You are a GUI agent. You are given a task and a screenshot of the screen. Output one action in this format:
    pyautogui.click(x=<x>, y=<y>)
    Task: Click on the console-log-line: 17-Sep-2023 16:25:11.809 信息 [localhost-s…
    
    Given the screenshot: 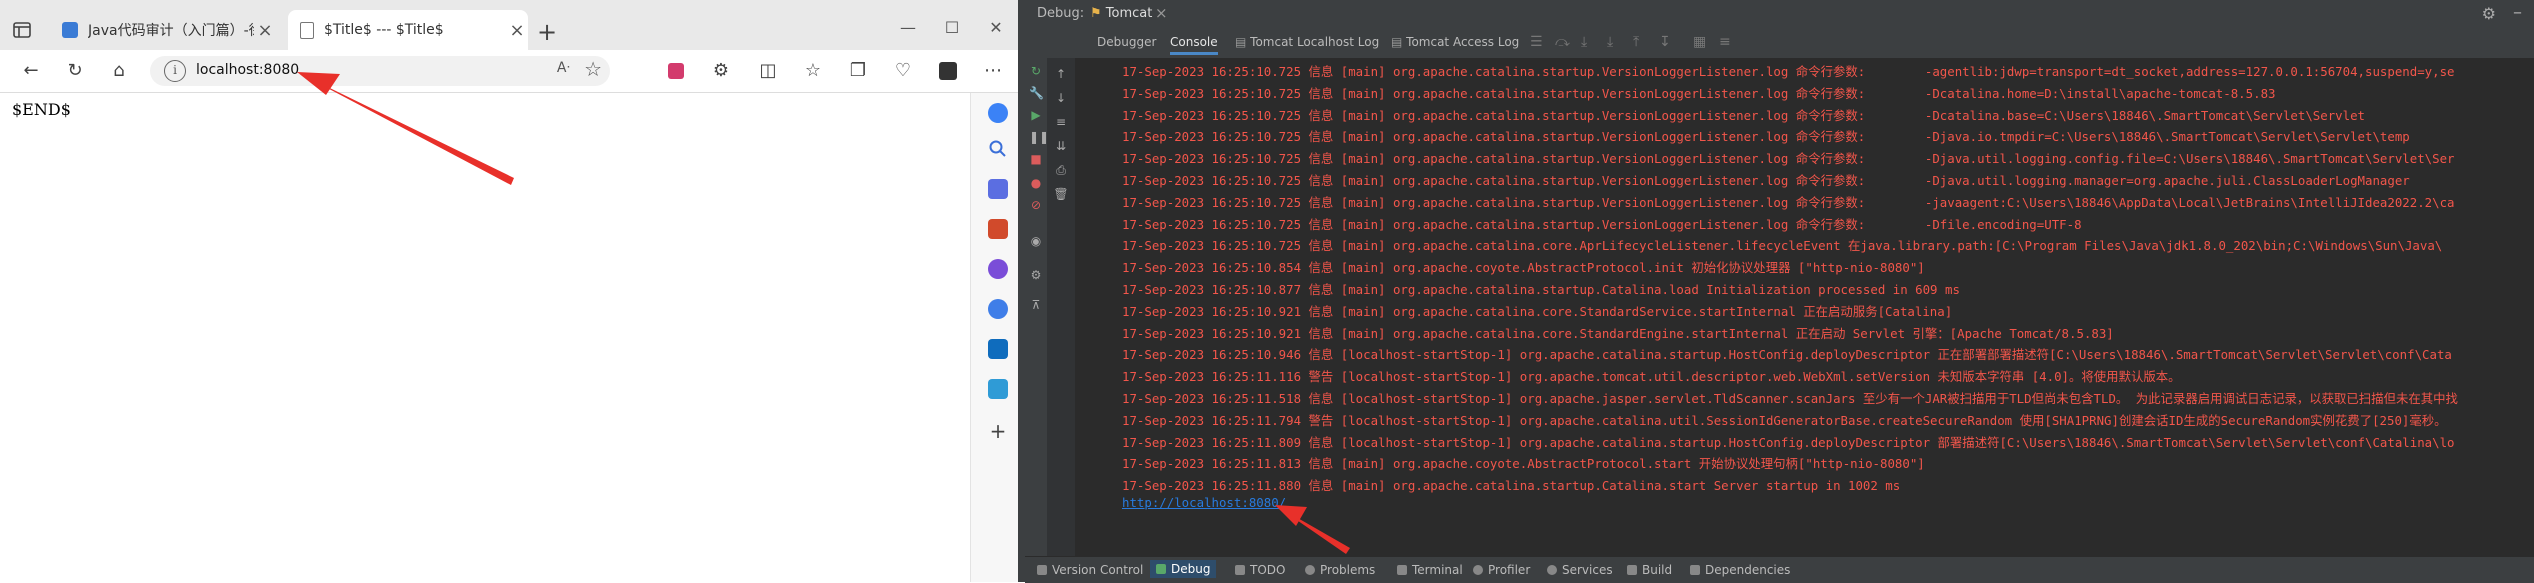 What is the action you would take?
    pyautogui.click(x=1788, y=442)
    